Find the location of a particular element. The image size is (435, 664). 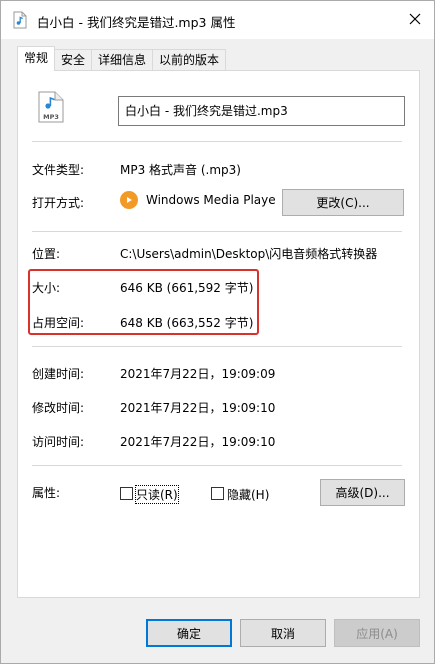

close-button is located at coordinates (415, 20).